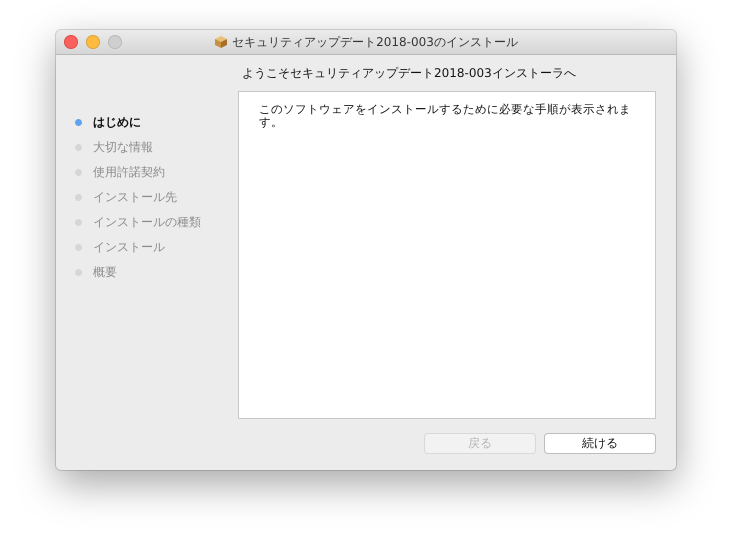 This screenshot has width=732, height=550. I want to click on minimize-button, so click(93, 42).